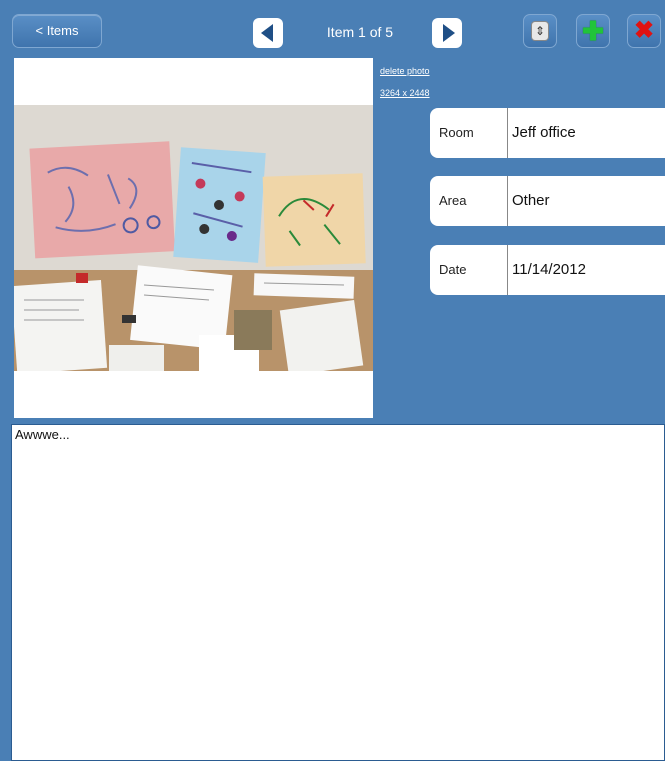  I want to click on arrow-right-icon, so click(448, 33).